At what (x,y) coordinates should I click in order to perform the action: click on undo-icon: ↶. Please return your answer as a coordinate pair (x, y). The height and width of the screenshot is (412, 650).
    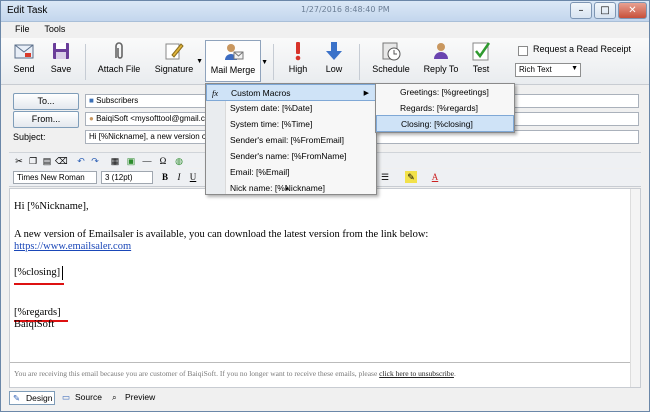
    Looking at the image, I should click on (81, 161).